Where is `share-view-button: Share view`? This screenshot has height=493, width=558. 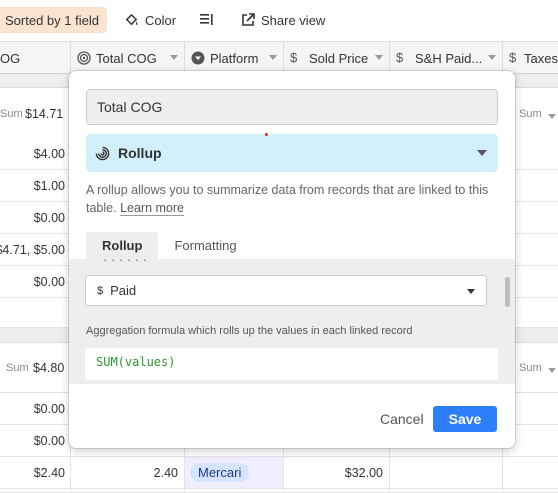 share-view-button: Share view is located at coordinates (283, 20).